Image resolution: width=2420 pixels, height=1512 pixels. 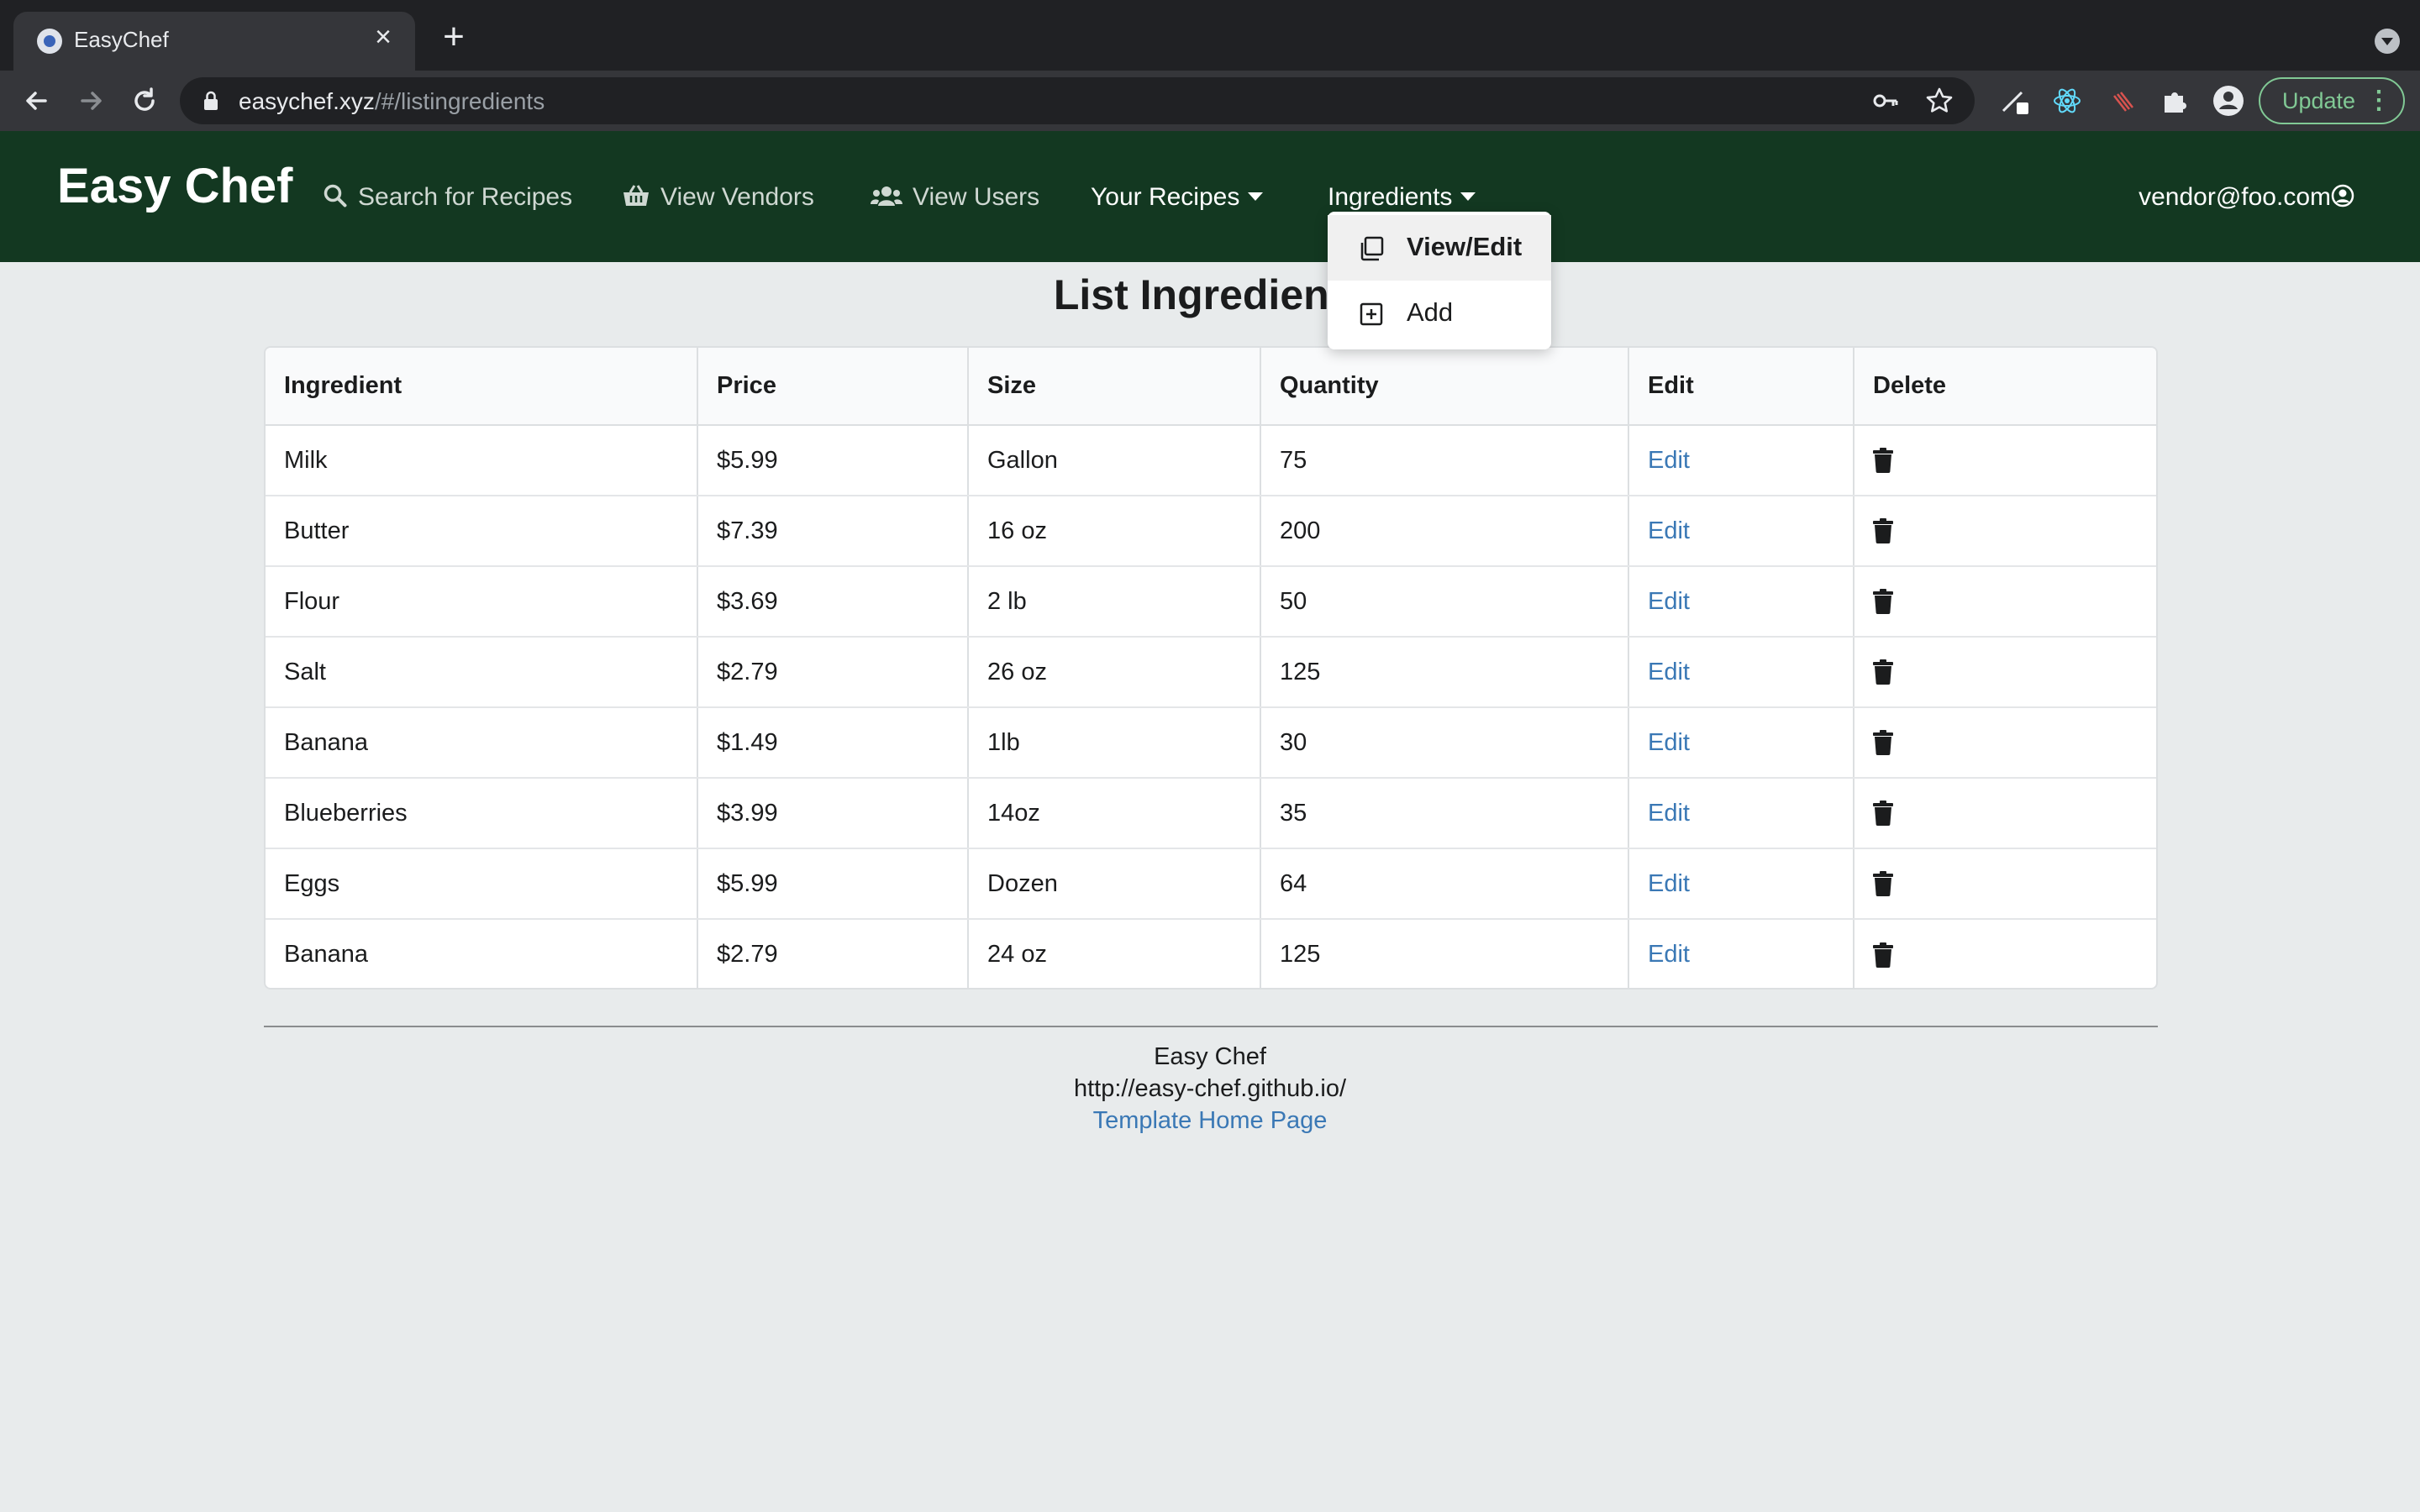 What do you see at coordinates (2388, 41) in the screenshot?
I see `tab-search-icon` at bounding box center [2388, 41].